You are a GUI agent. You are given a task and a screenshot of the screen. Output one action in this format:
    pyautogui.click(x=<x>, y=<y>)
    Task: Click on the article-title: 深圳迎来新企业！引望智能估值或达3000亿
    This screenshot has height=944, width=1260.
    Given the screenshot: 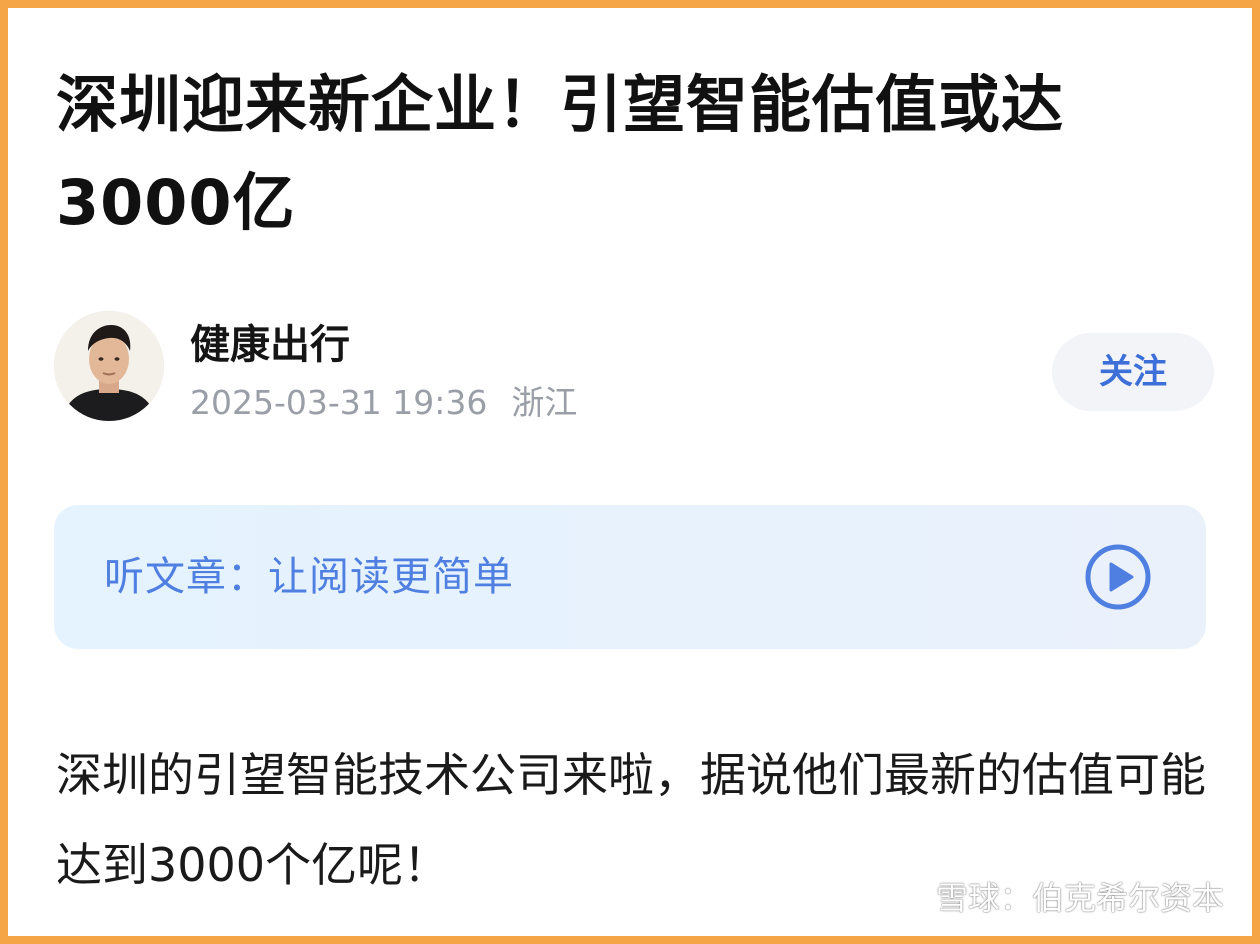 What is the action you would take?
    pyautogui.click(x=560, y=153)
    